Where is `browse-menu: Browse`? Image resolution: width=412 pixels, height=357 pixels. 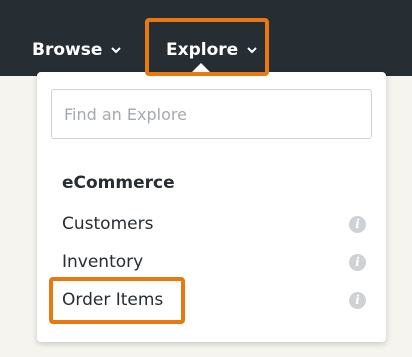 browse-menu: Browse is located at coordinates (77, 50).